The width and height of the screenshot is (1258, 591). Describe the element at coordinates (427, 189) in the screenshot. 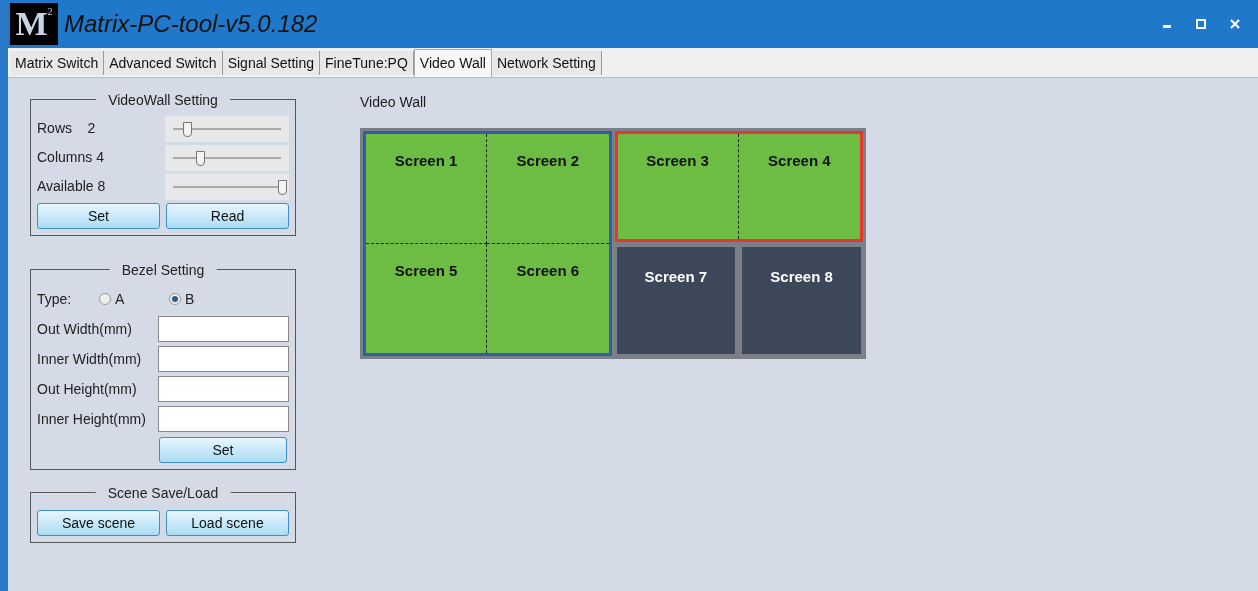

I see `screen-tile: Screen 1` at that location.